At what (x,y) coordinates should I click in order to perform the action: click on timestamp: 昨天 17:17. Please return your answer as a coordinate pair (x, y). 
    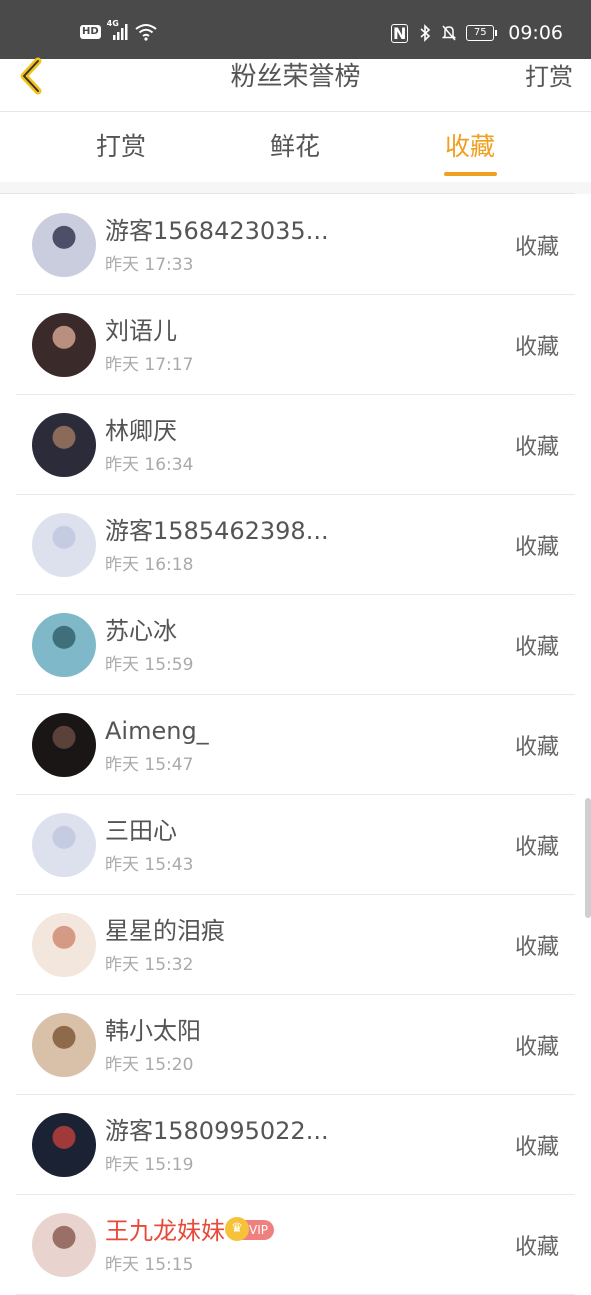
    Looking at the image, I should click on (149, 365).